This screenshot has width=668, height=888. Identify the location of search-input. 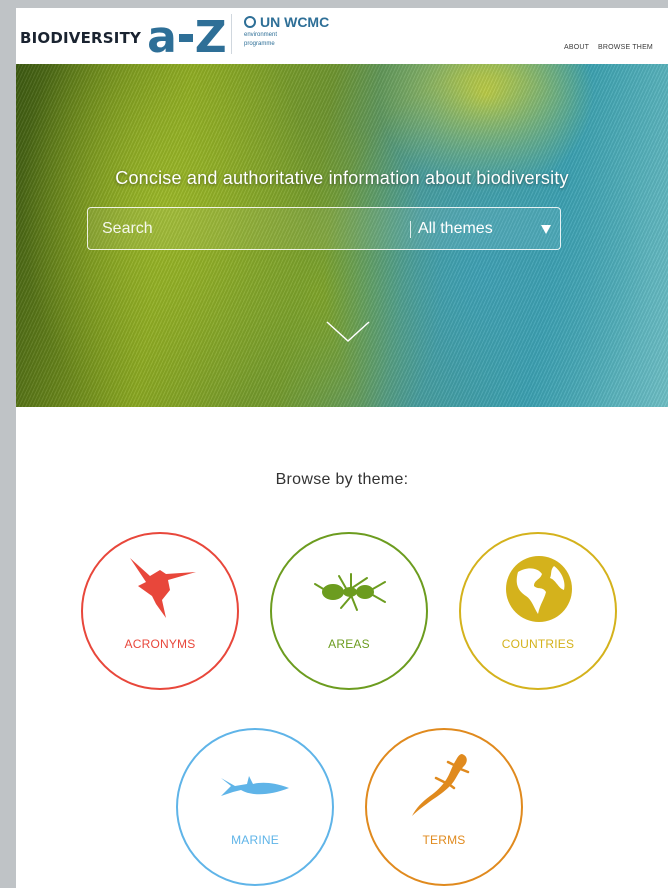
(249, 228).